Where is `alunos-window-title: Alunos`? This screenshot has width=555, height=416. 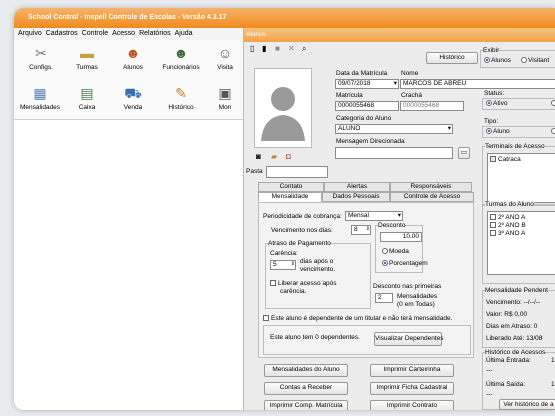
alunos-window-title: Alunos is located at coordinates (399, 35).